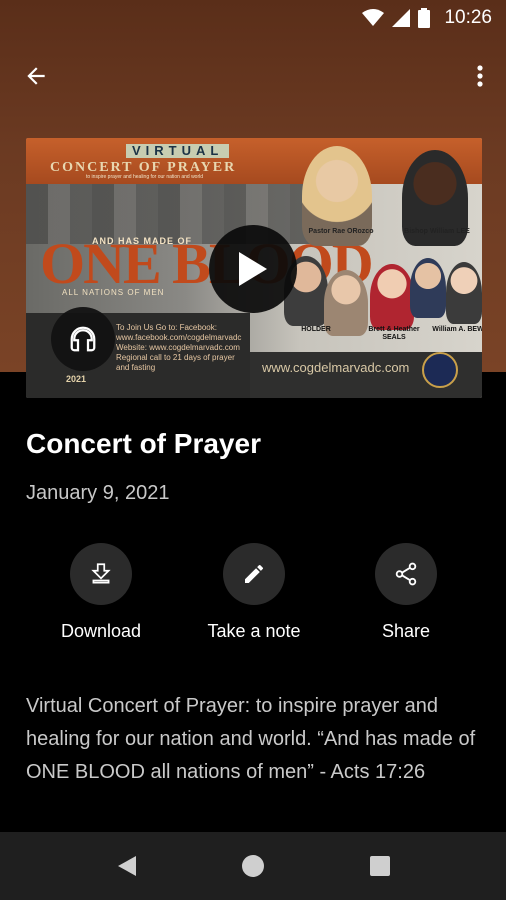  I want to click on back-button, so click(36, 76).